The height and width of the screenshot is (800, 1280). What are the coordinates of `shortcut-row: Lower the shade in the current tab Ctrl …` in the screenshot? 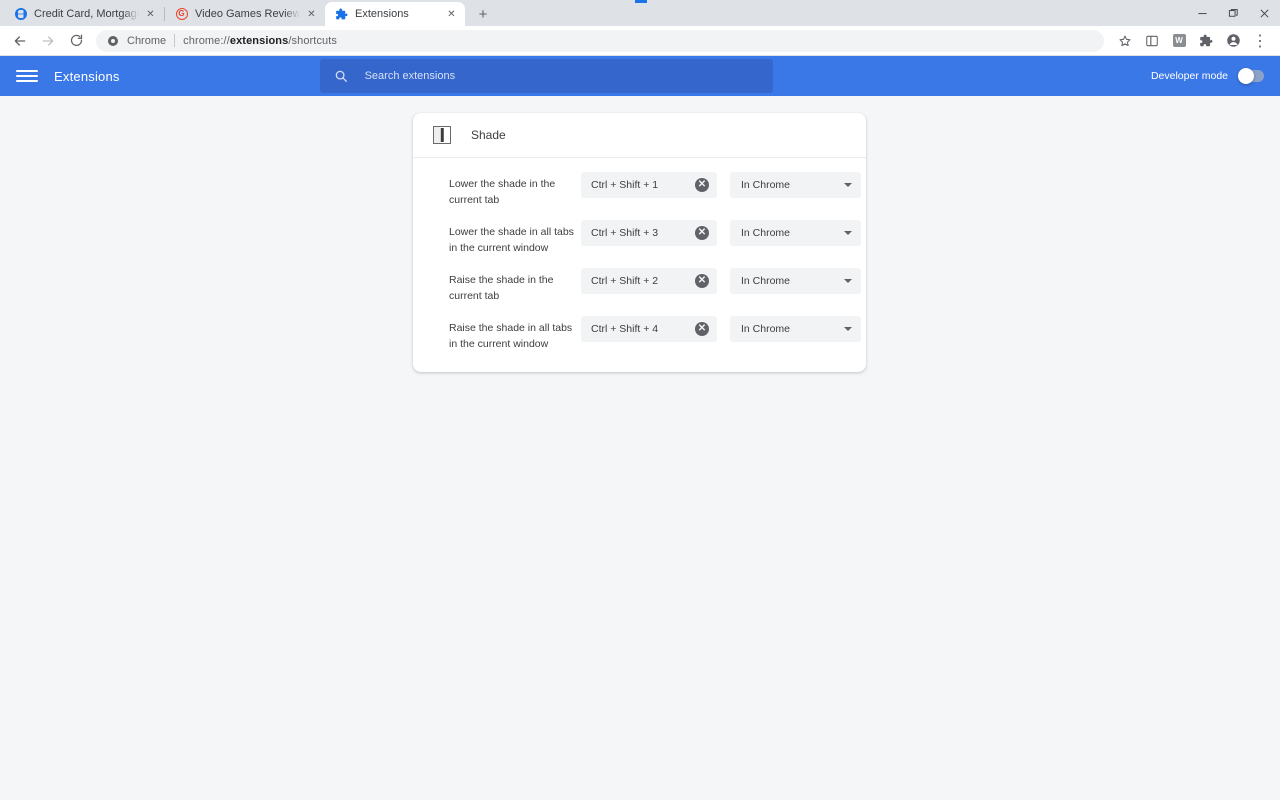 It's located at (639, 190).